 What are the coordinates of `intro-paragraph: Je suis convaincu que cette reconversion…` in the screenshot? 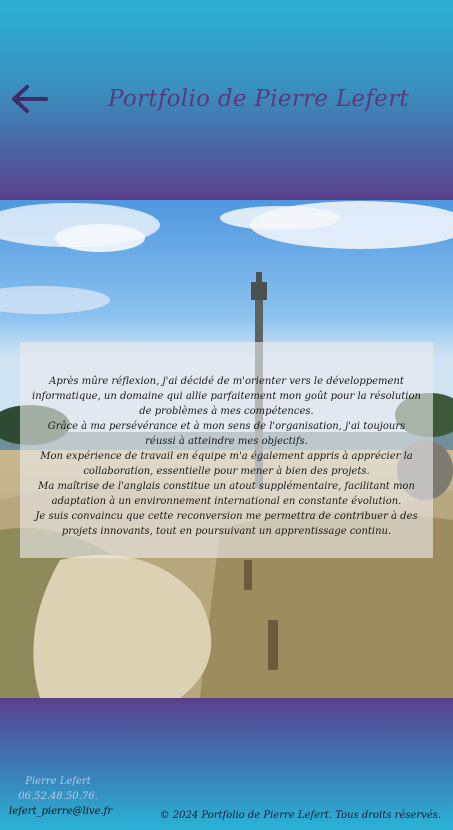 It's located at (226, 524).